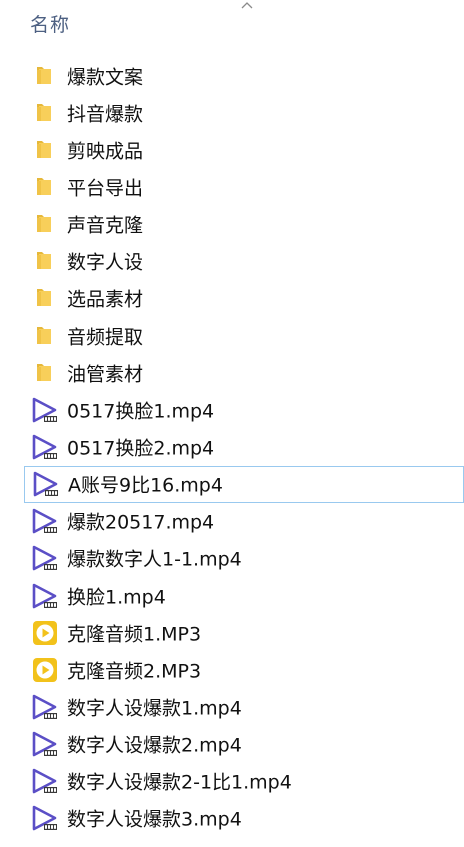 Image resolution: width=464 pixels, height=847 pixels. Describe the element at coordinates (247, 5) in the screenshot. I see `sort-ascending-icon` at that location.